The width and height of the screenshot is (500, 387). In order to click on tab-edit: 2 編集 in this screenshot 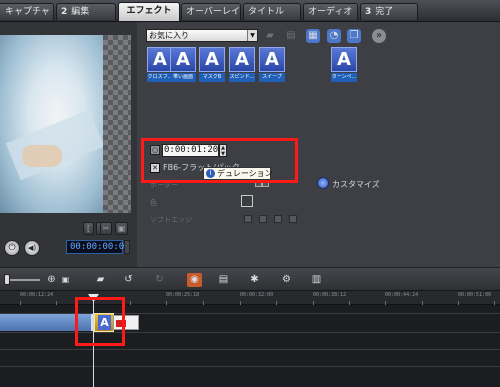, I will do `click(86, 11)`.